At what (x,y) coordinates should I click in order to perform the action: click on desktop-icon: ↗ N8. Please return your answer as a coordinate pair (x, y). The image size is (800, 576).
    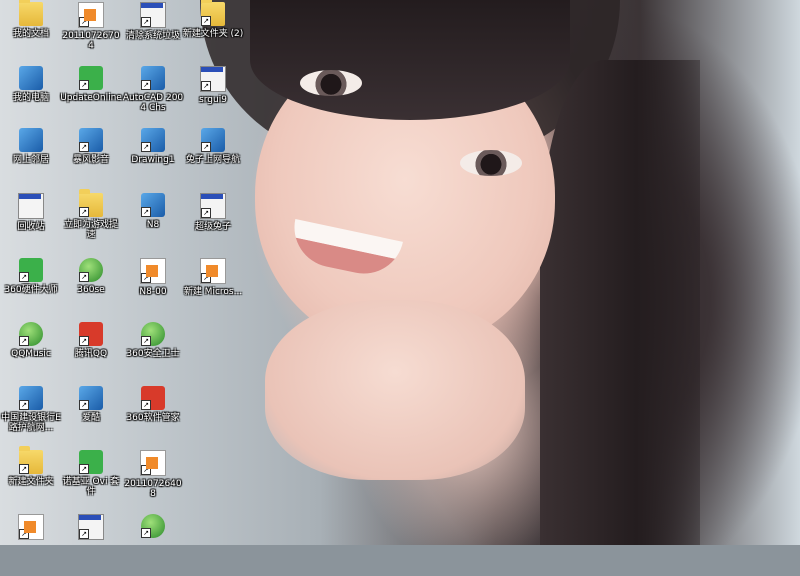
    Looking at the image, I should click on (153, 211).